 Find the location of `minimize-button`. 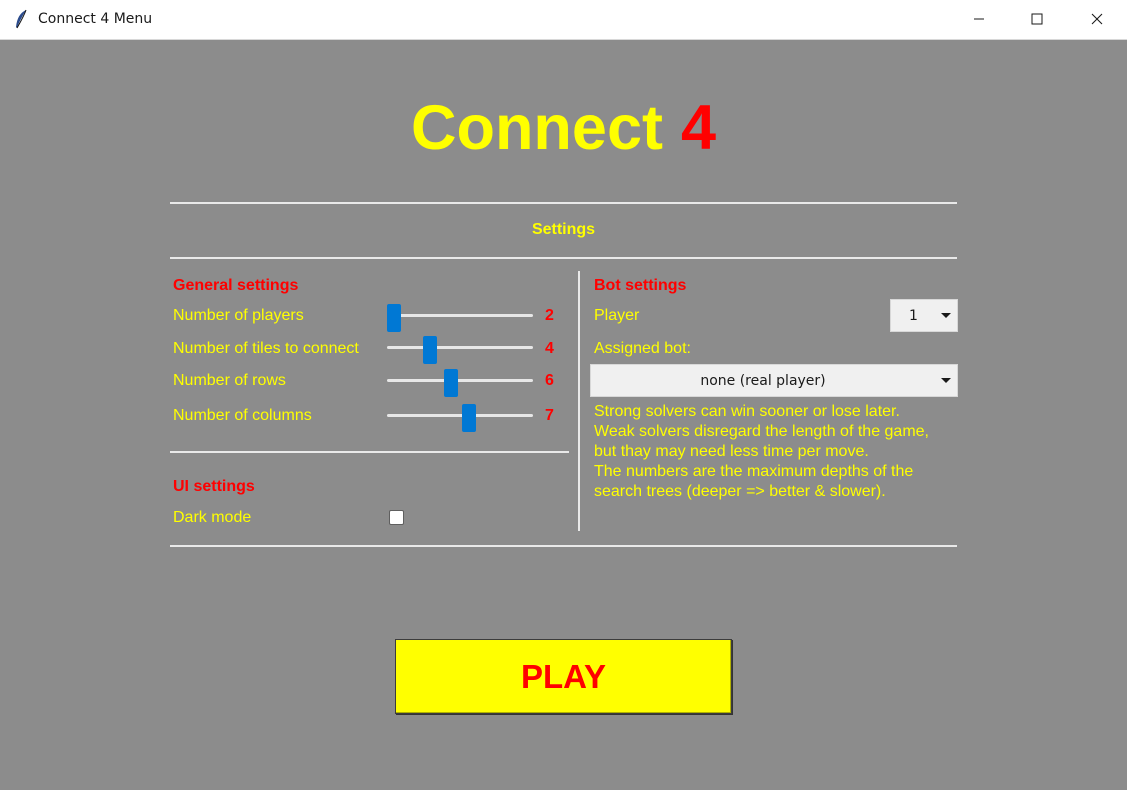

minimize-button is located at coordinates (979, 19).